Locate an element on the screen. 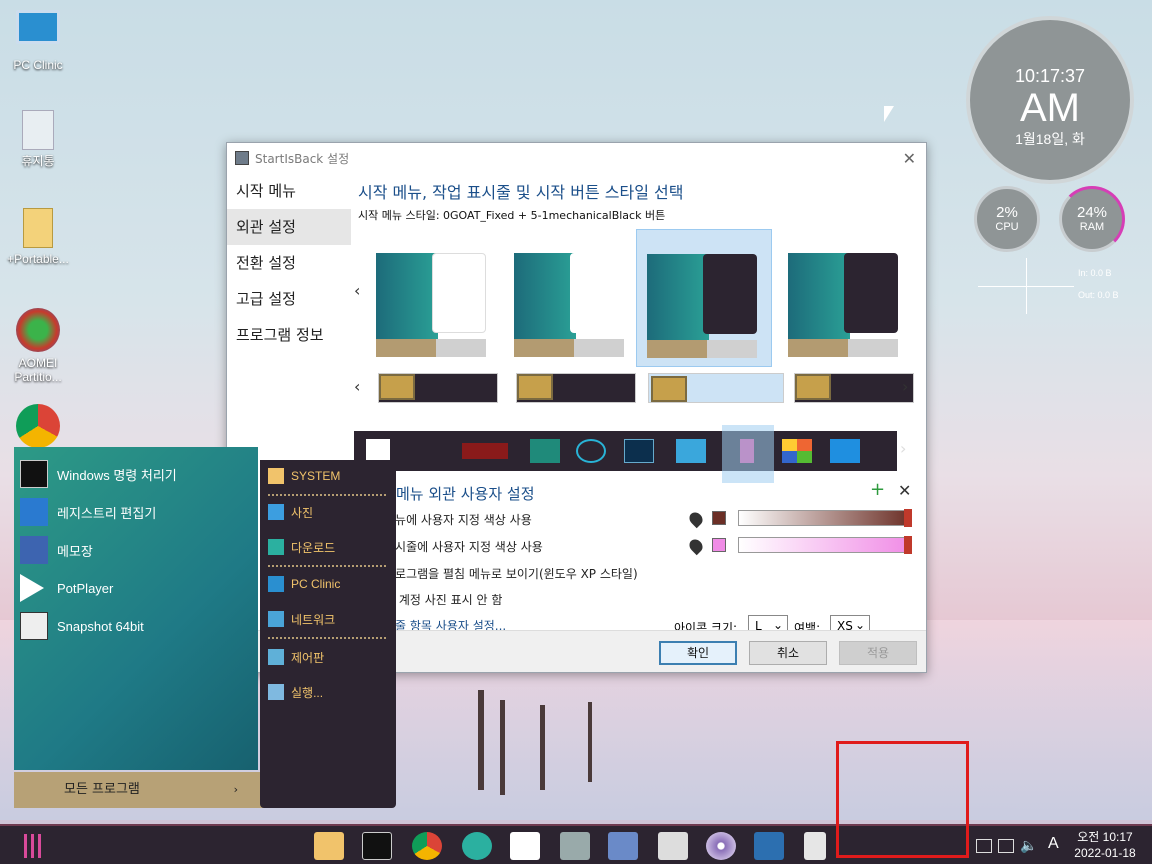  desktop-icon-recycle-bin: 휴지통 is located at coordinates (38, 139).